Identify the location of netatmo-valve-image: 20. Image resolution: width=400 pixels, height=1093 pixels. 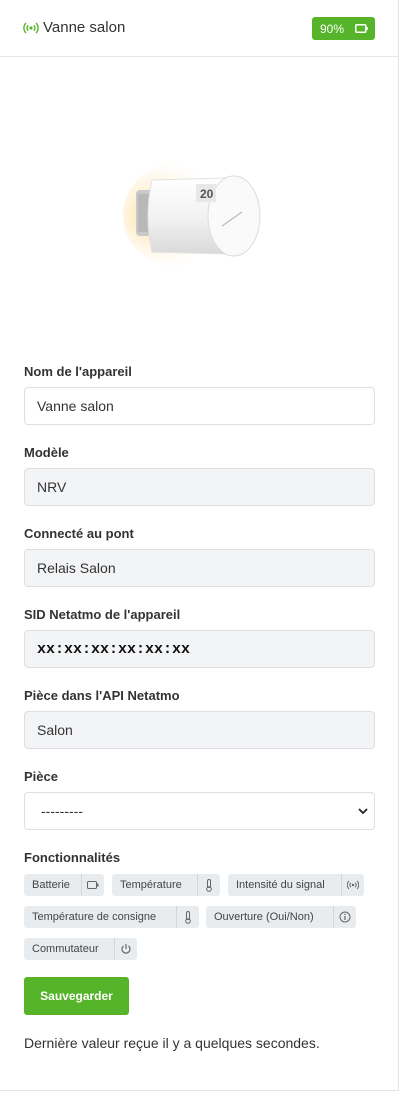
(192, 215).